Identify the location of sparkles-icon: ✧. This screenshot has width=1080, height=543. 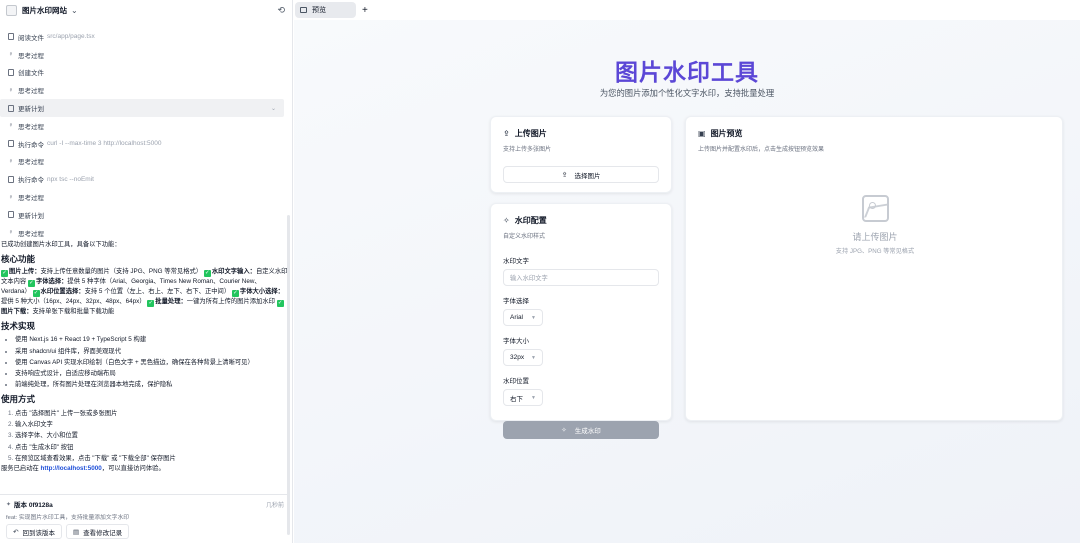
(506, 220).